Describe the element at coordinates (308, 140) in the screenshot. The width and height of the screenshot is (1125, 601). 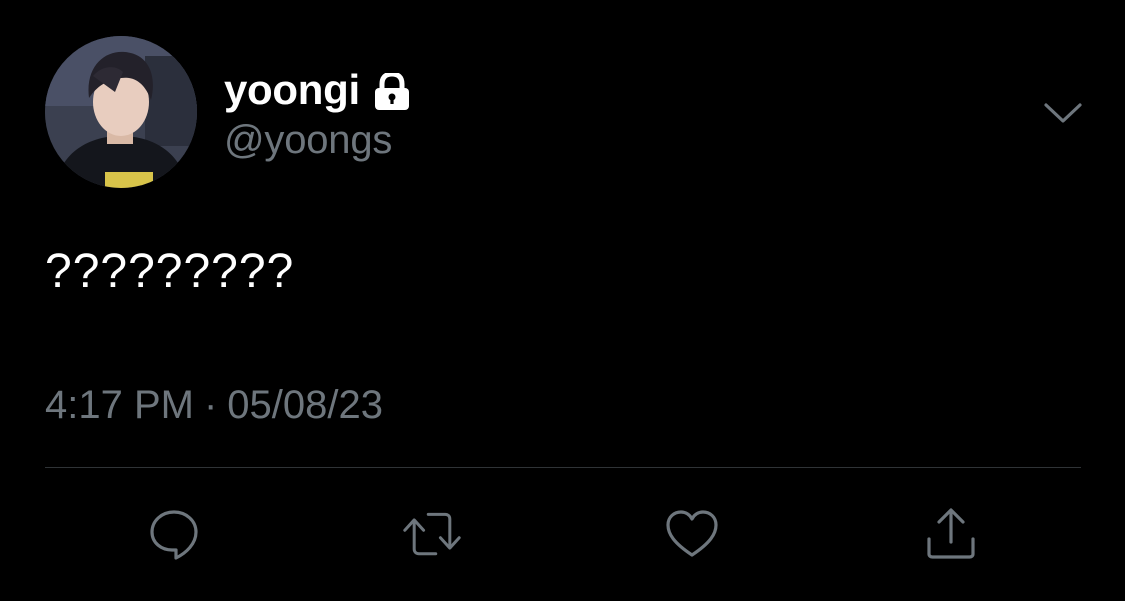
I see `user-handle: @yoongs` at that location.